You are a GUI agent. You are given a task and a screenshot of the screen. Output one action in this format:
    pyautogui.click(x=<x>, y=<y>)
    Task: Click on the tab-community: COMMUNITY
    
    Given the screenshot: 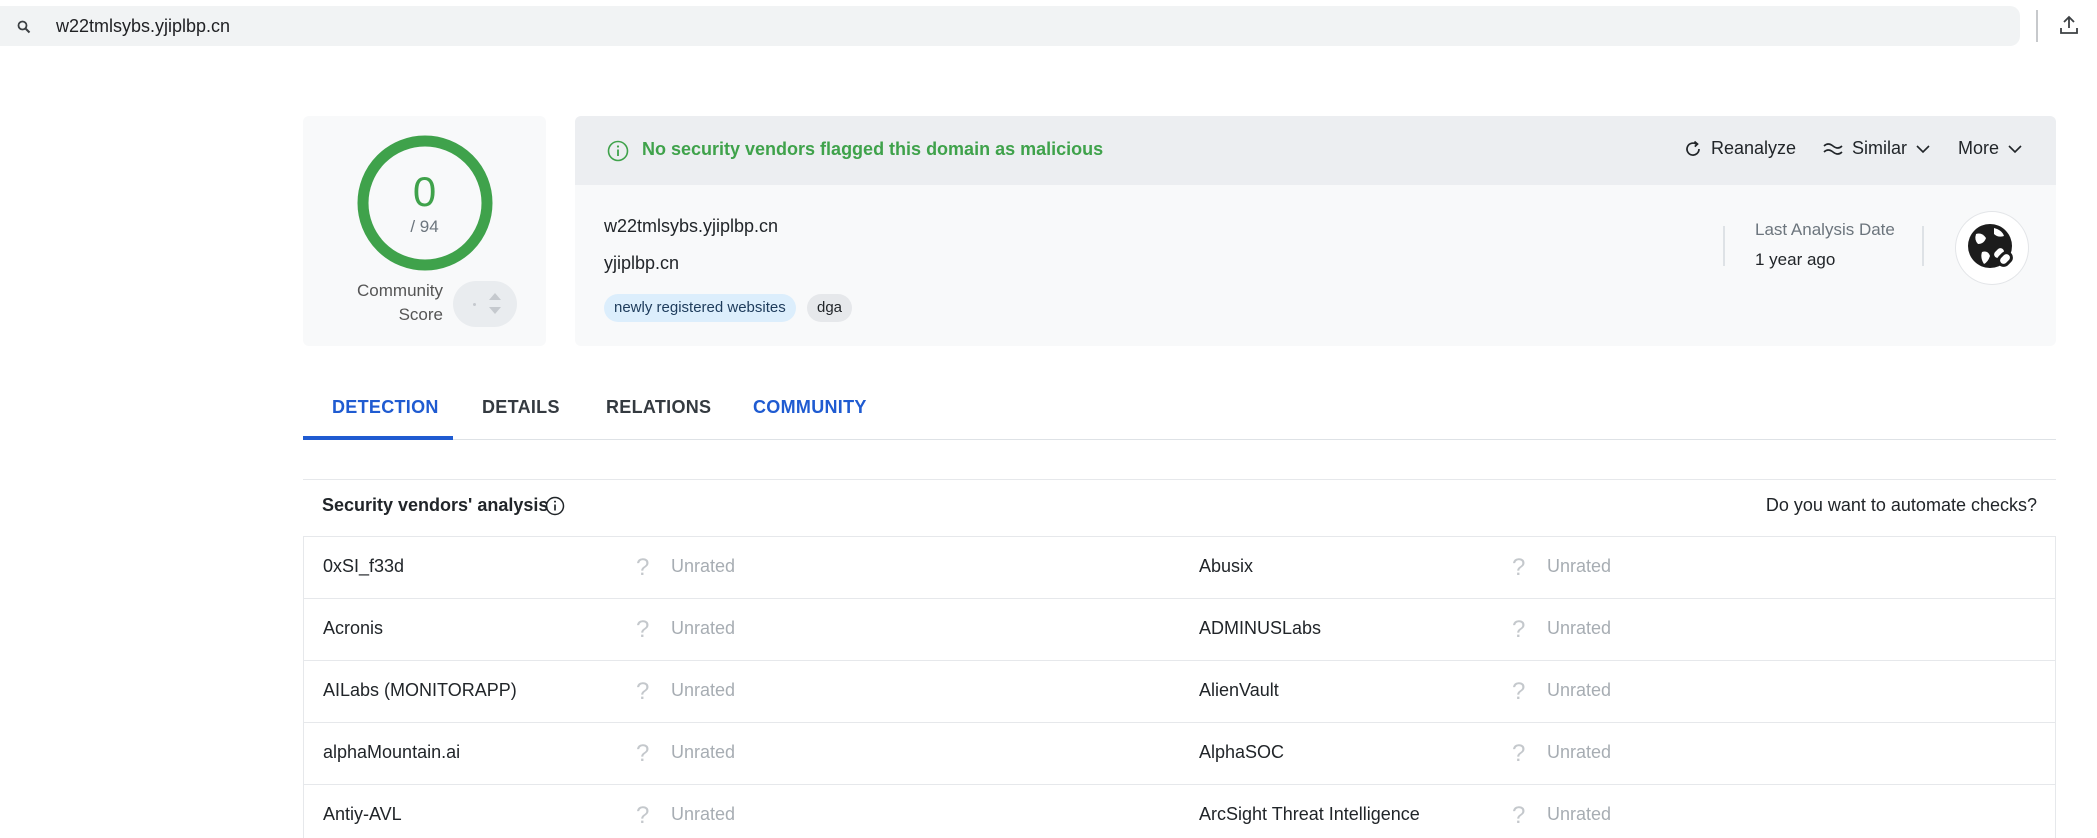 What is the action you would take?
    pyautogui.click(x=810, y=407)
    